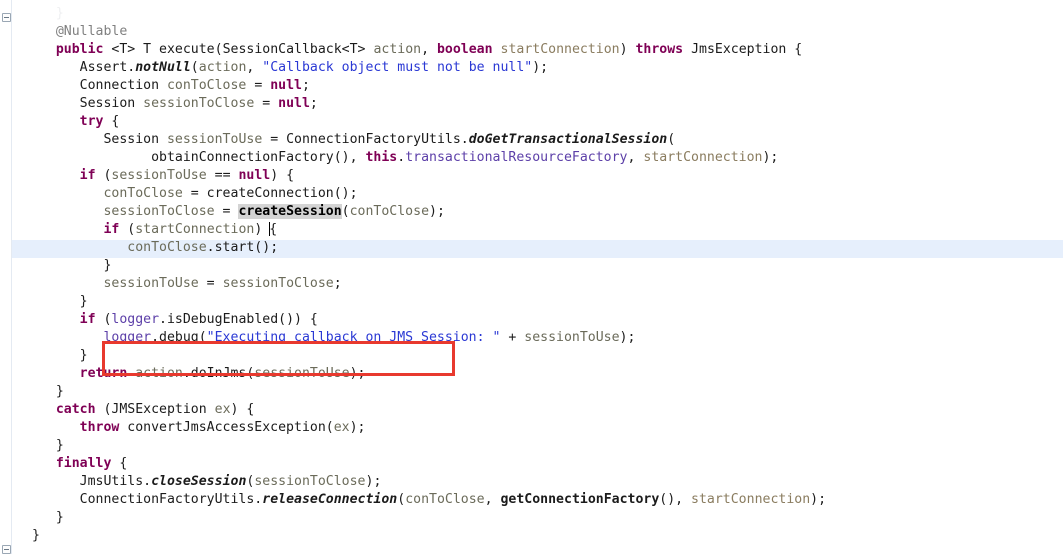  What do you see at coordinates (242, 247) in the screenshot?
I see `code-token: .start();` at bounding box center [242, 247].